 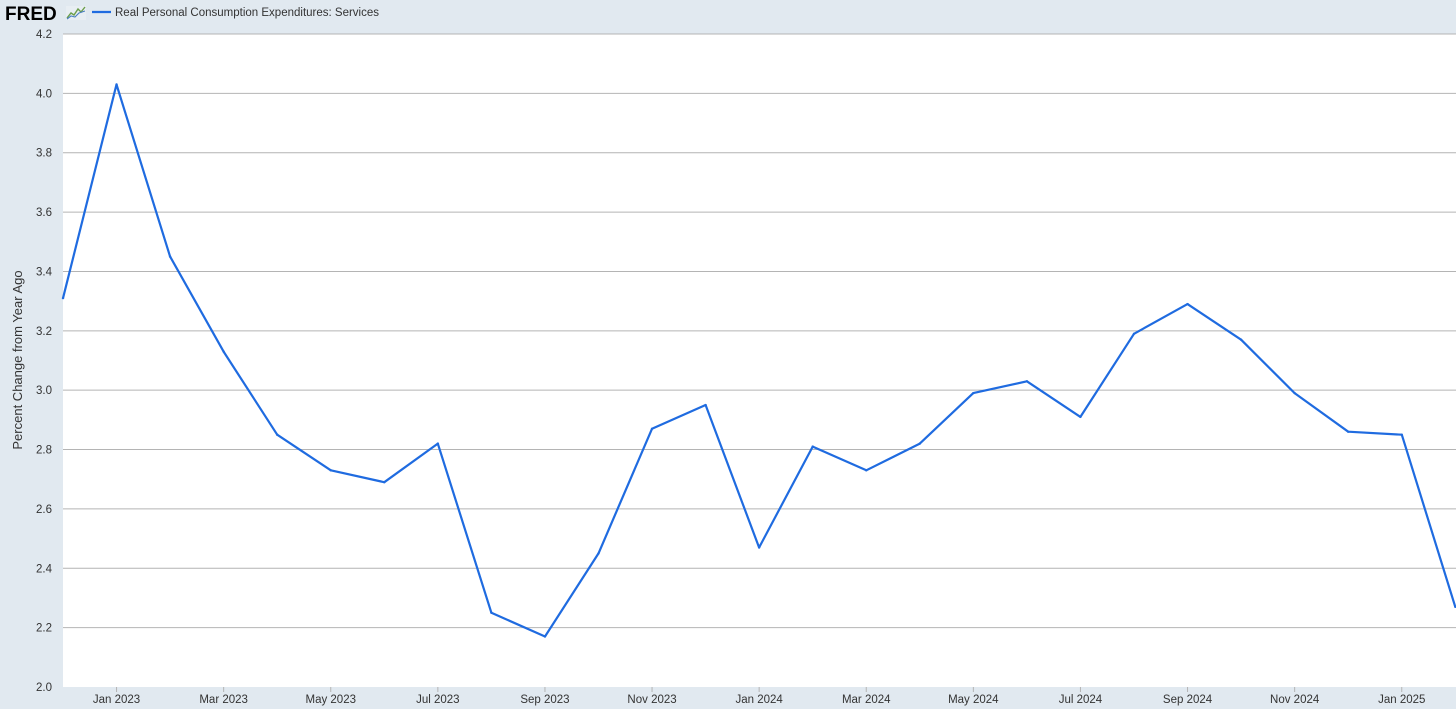 I want to click on x-tick-label: Sep 2024, so click(x=1188, y=700).